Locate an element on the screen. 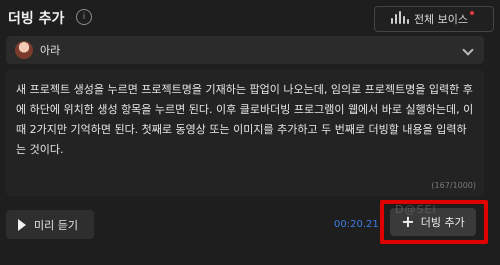  voice-name: 아라 is located at coordinates (50, 50).